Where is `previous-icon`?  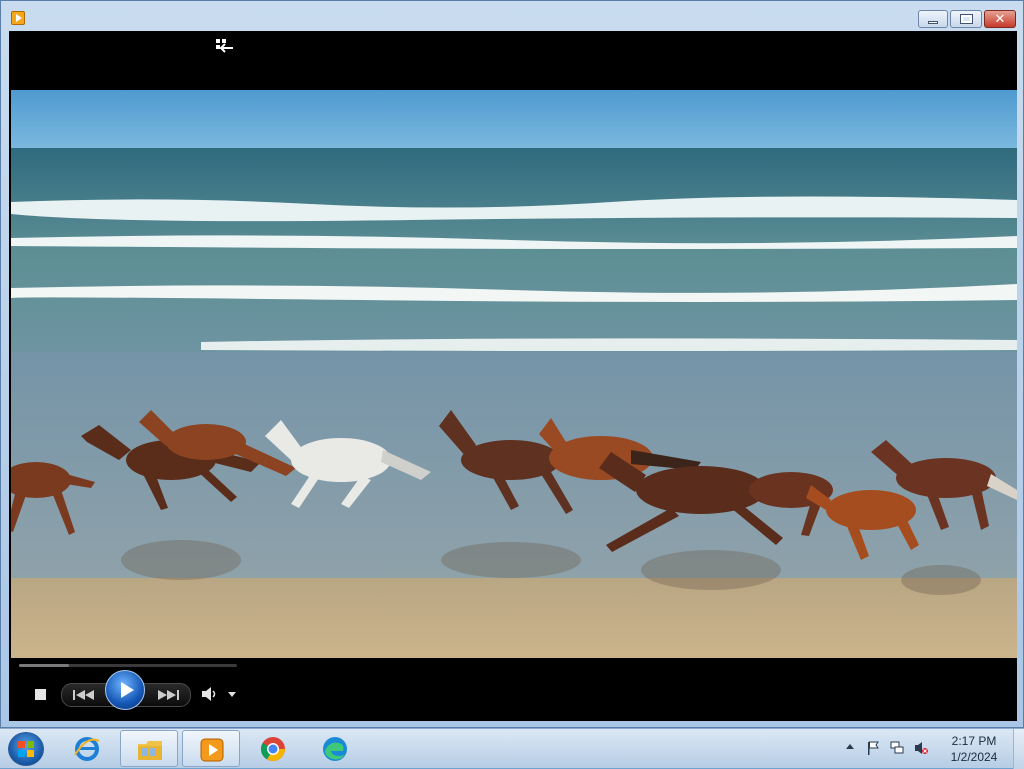
previous-icon is located at coordinates (84, 695).